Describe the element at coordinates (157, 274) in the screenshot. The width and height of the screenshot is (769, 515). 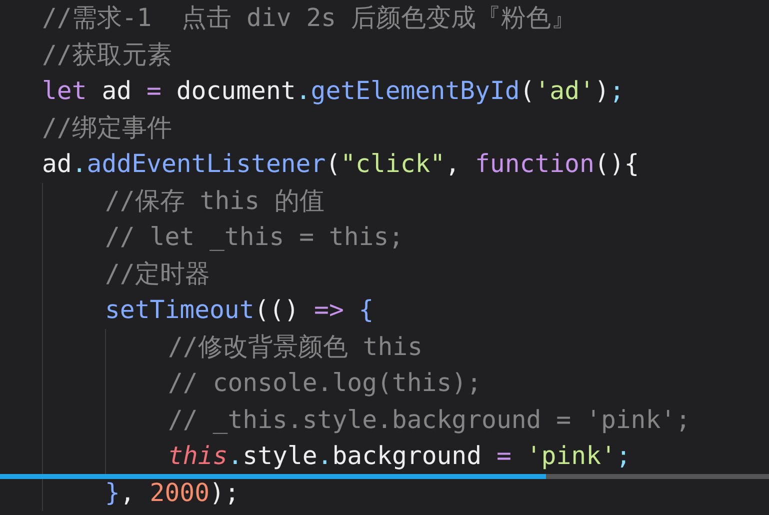
I see `code-line: //定时器` at that location.